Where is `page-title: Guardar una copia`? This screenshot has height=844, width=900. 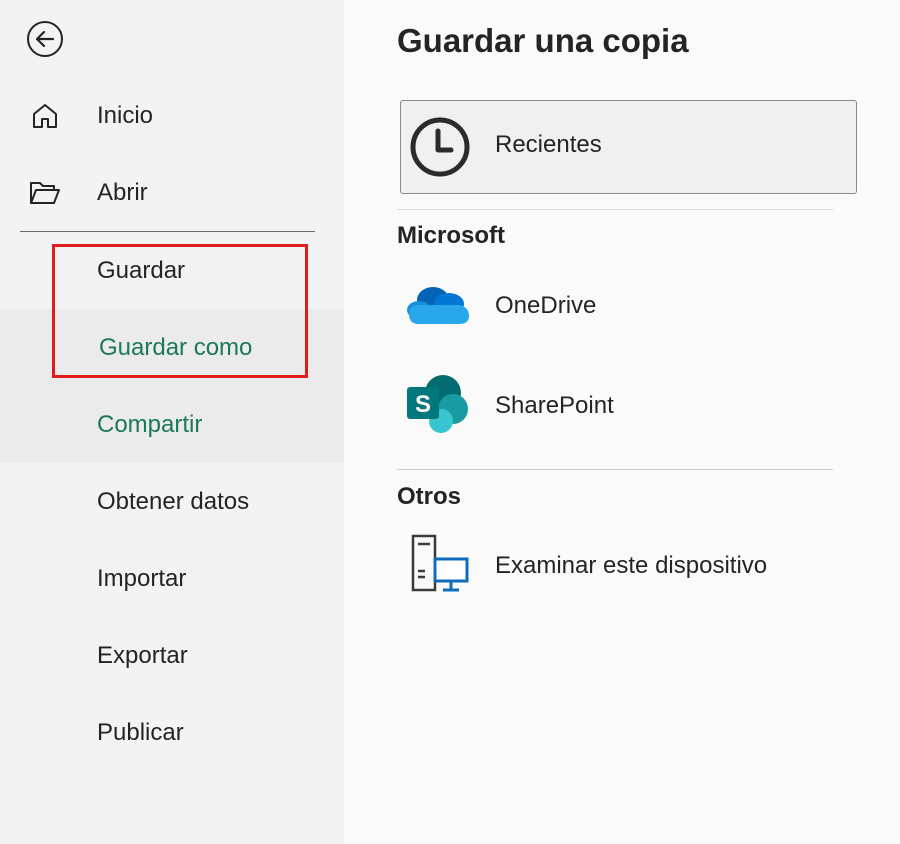 page-title: Guardar una copia is located at coordinates (543, 40).